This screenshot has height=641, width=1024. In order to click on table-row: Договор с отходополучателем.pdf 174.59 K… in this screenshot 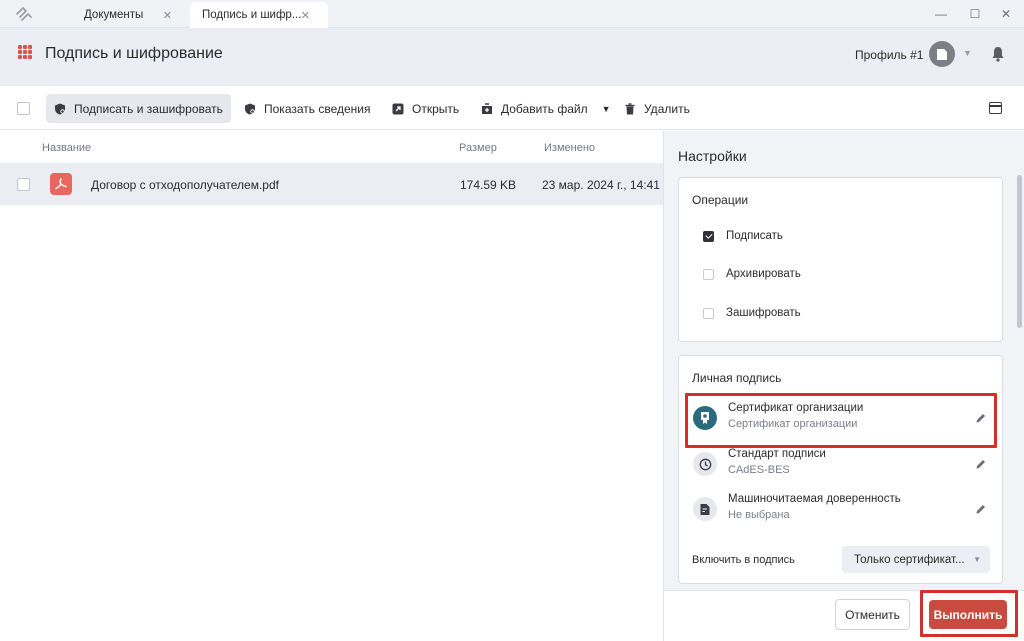, I will do `click(331, 184)`.